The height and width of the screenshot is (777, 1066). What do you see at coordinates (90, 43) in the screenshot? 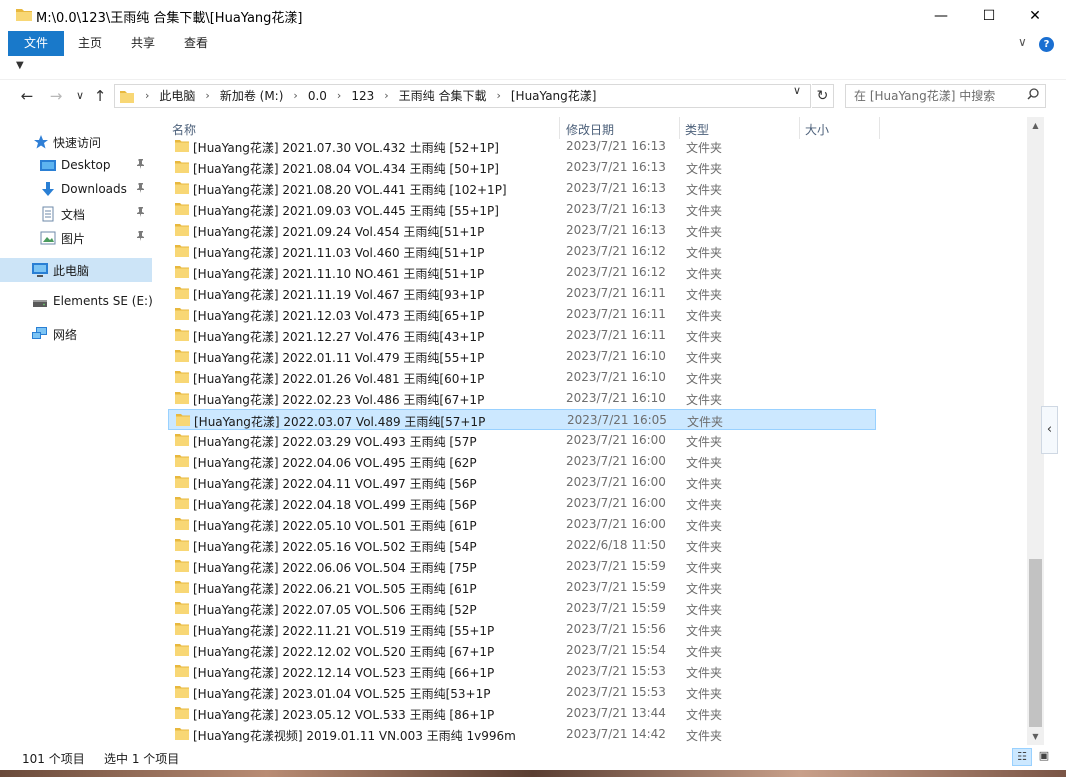
I see `tab-home: 主页` at bounding box center [90, 43].